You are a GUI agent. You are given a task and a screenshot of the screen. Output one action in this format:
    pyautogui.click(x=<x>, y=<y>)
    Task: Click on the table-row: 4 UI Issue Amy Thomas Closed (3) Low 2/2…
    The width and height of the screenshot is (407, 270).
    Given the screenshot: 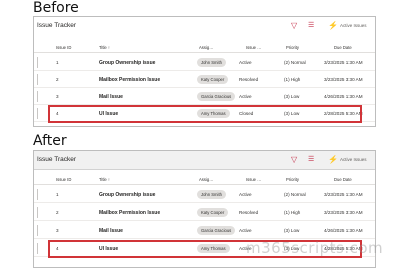 What is the action you would take?
    pyautogui.click(x=204, y=113)
    